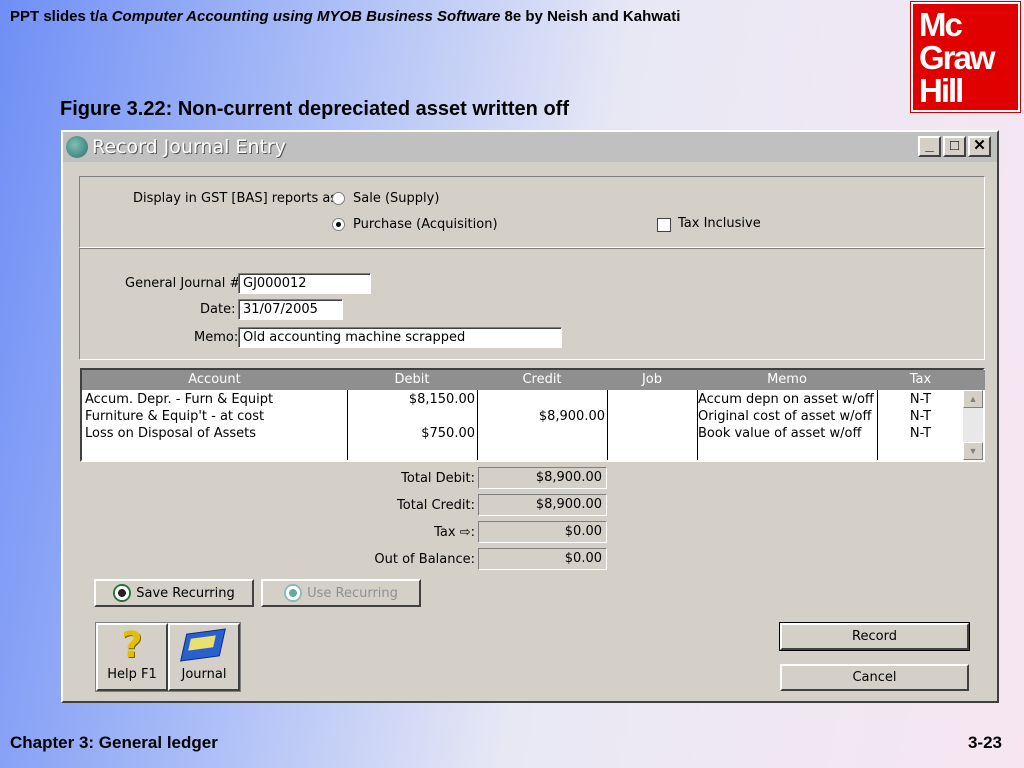 This screenshot has width=1024, height=768. What do you see at coordinates (204, 646) in the screenshot?
I see `journal-book-icon` at bounding box center [204, 646].